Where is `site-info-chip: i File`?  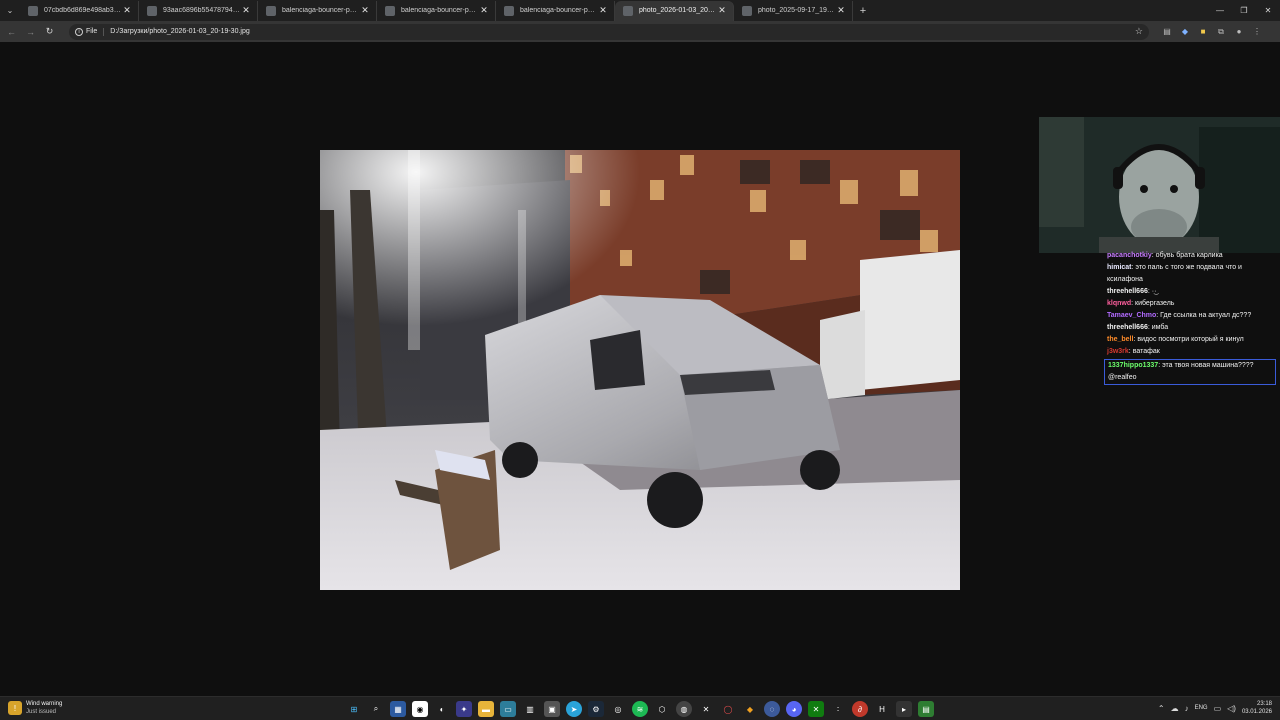
site-info-chip: i File is located at coordinates (90, 31).